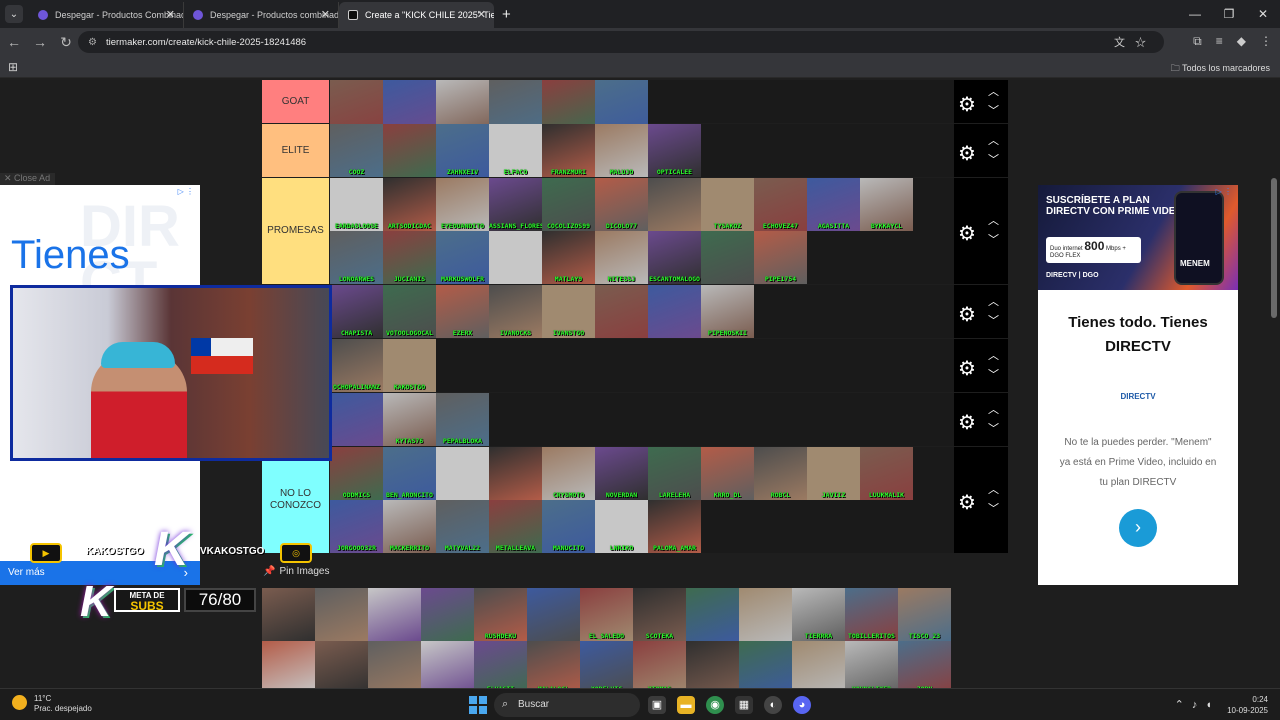  What do you see at coordinates (802, 705) in the screenshot?
I see `discord-icon: ◕` at bounding box center [802, 705].